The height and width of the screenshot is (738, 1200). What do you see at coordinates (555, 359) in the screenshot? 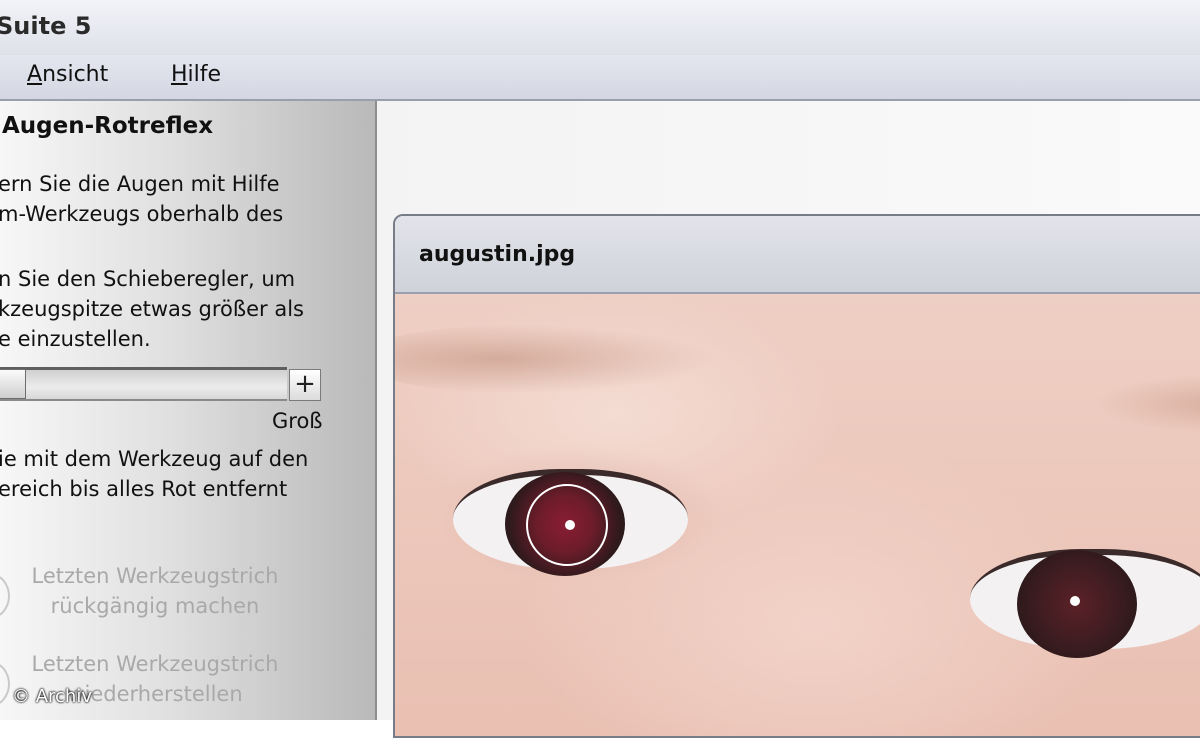
I see `eyebrow-left` at bounding box center [555, 359].